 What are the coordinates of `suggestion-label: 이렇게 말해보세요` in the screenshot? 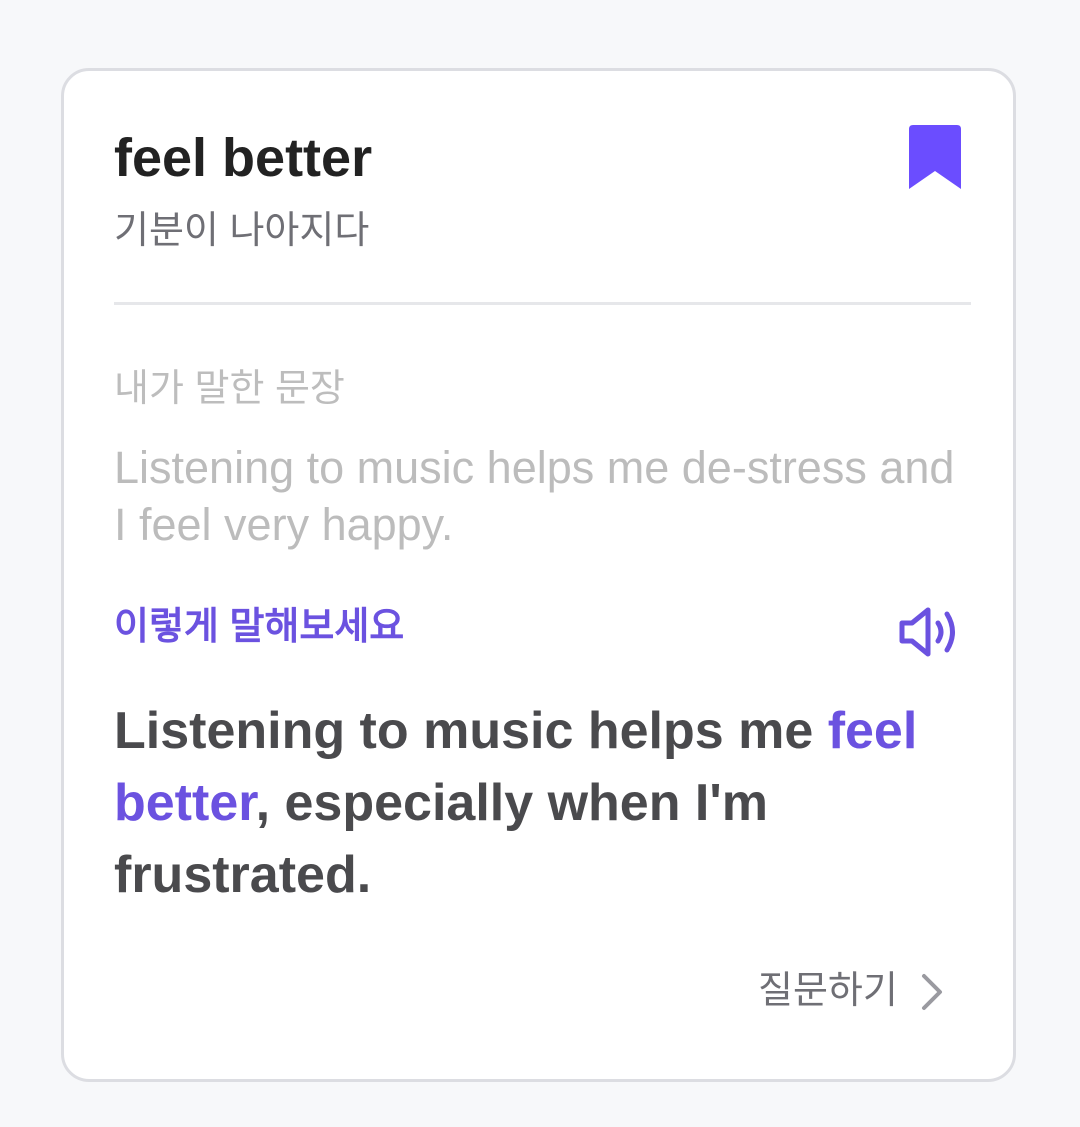 It's located at (259, 627).